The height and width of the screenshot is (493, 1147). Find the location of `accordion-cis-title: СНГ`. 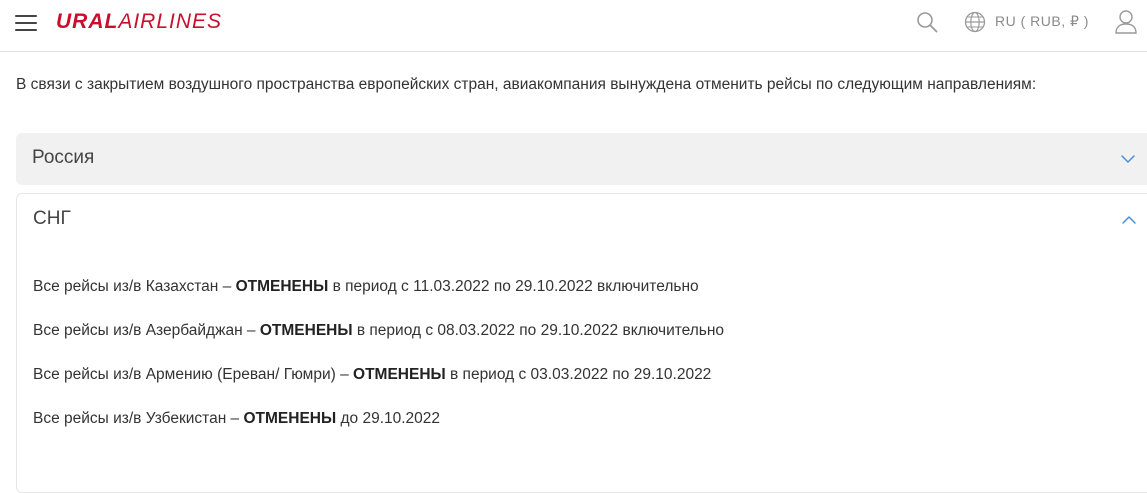

accordion-cis-title: СНГ is located at coordinates (52, 218).